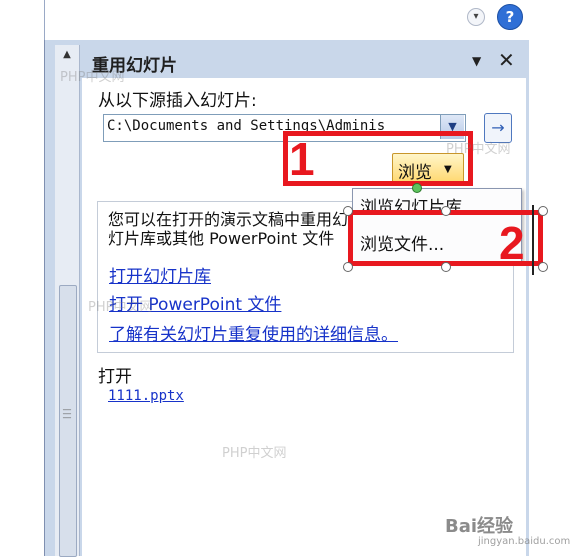  What do you see at coordinates (506, 60) in the screenshot?
I see `close-icon: ✕` at bounding box center [506, 60].